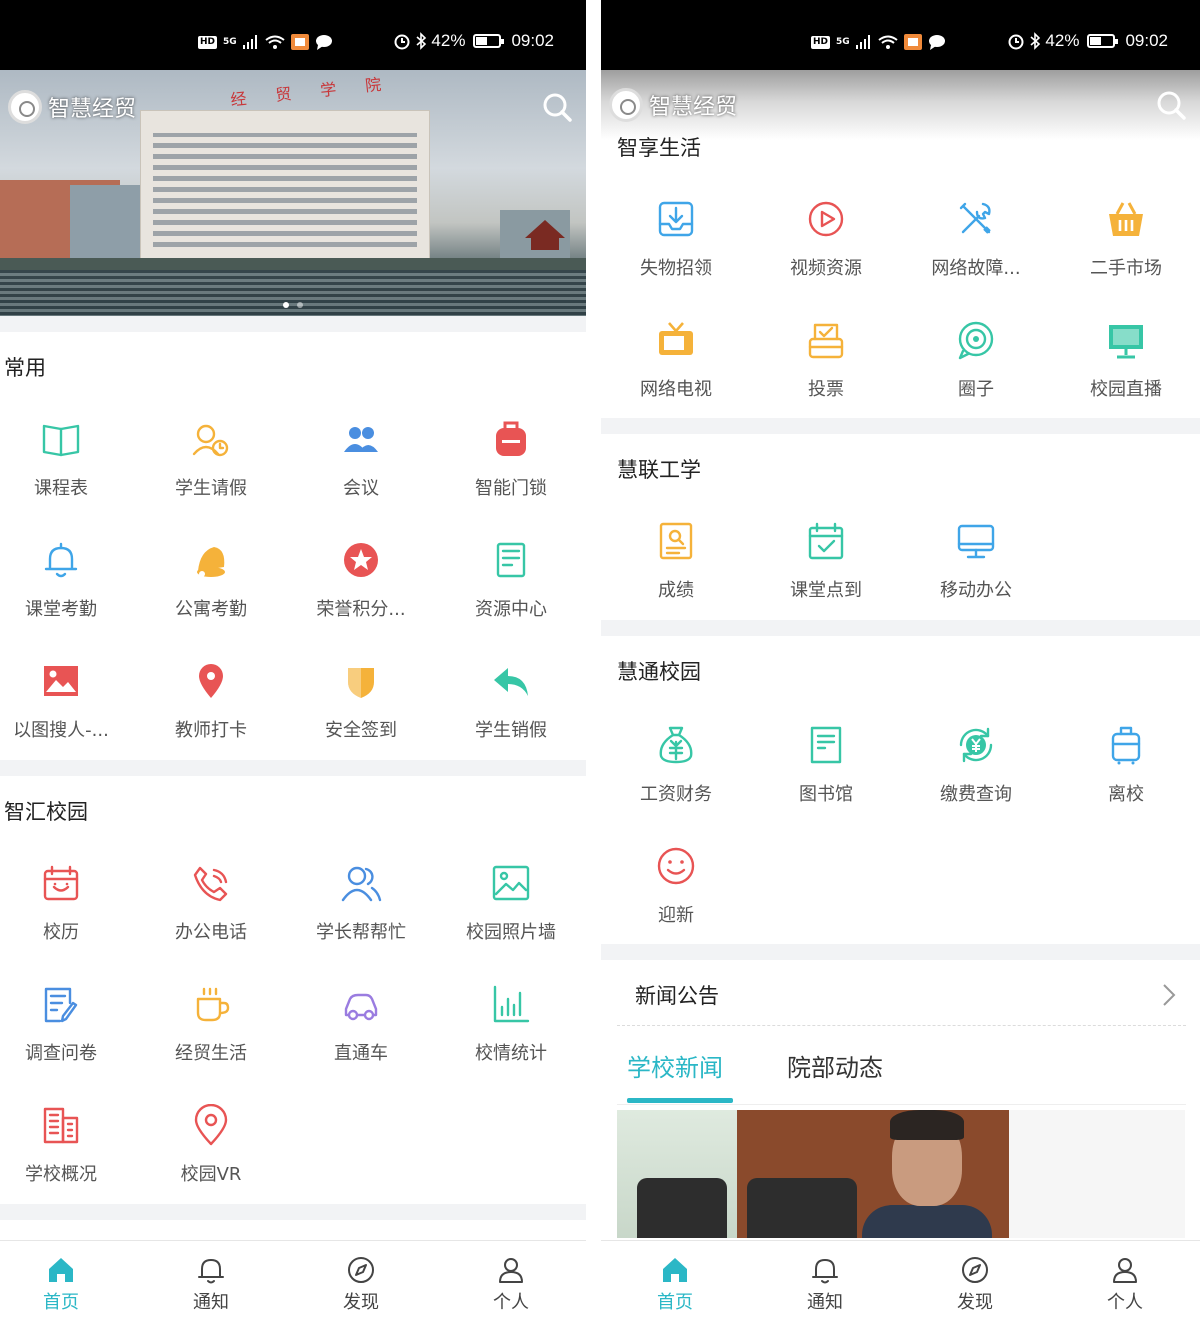  What do you see at coordinates (211, 1125) in the screenshot?
I see `map-pin-icon` at bounding box center [211, 1125].